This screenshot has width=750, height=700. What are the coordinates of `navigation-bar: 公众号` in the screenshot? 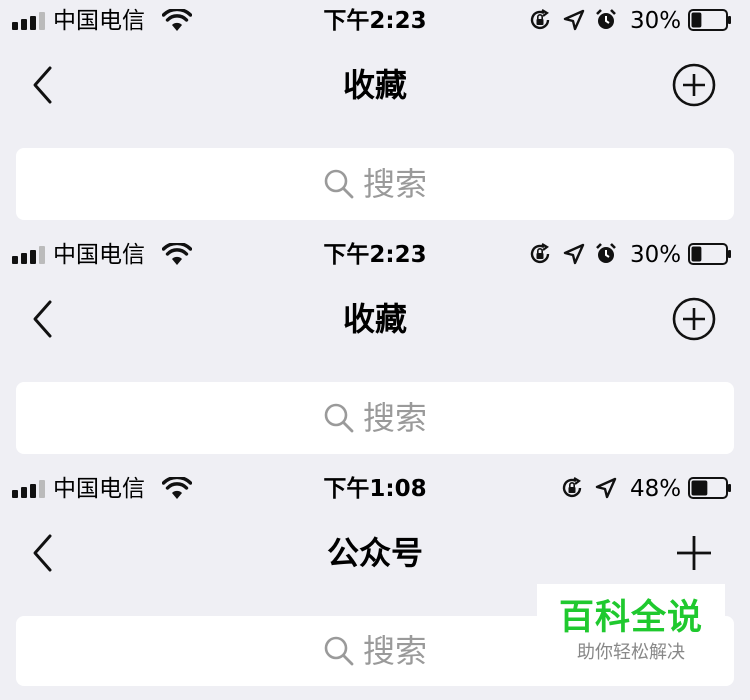 It's located at (375, 553).